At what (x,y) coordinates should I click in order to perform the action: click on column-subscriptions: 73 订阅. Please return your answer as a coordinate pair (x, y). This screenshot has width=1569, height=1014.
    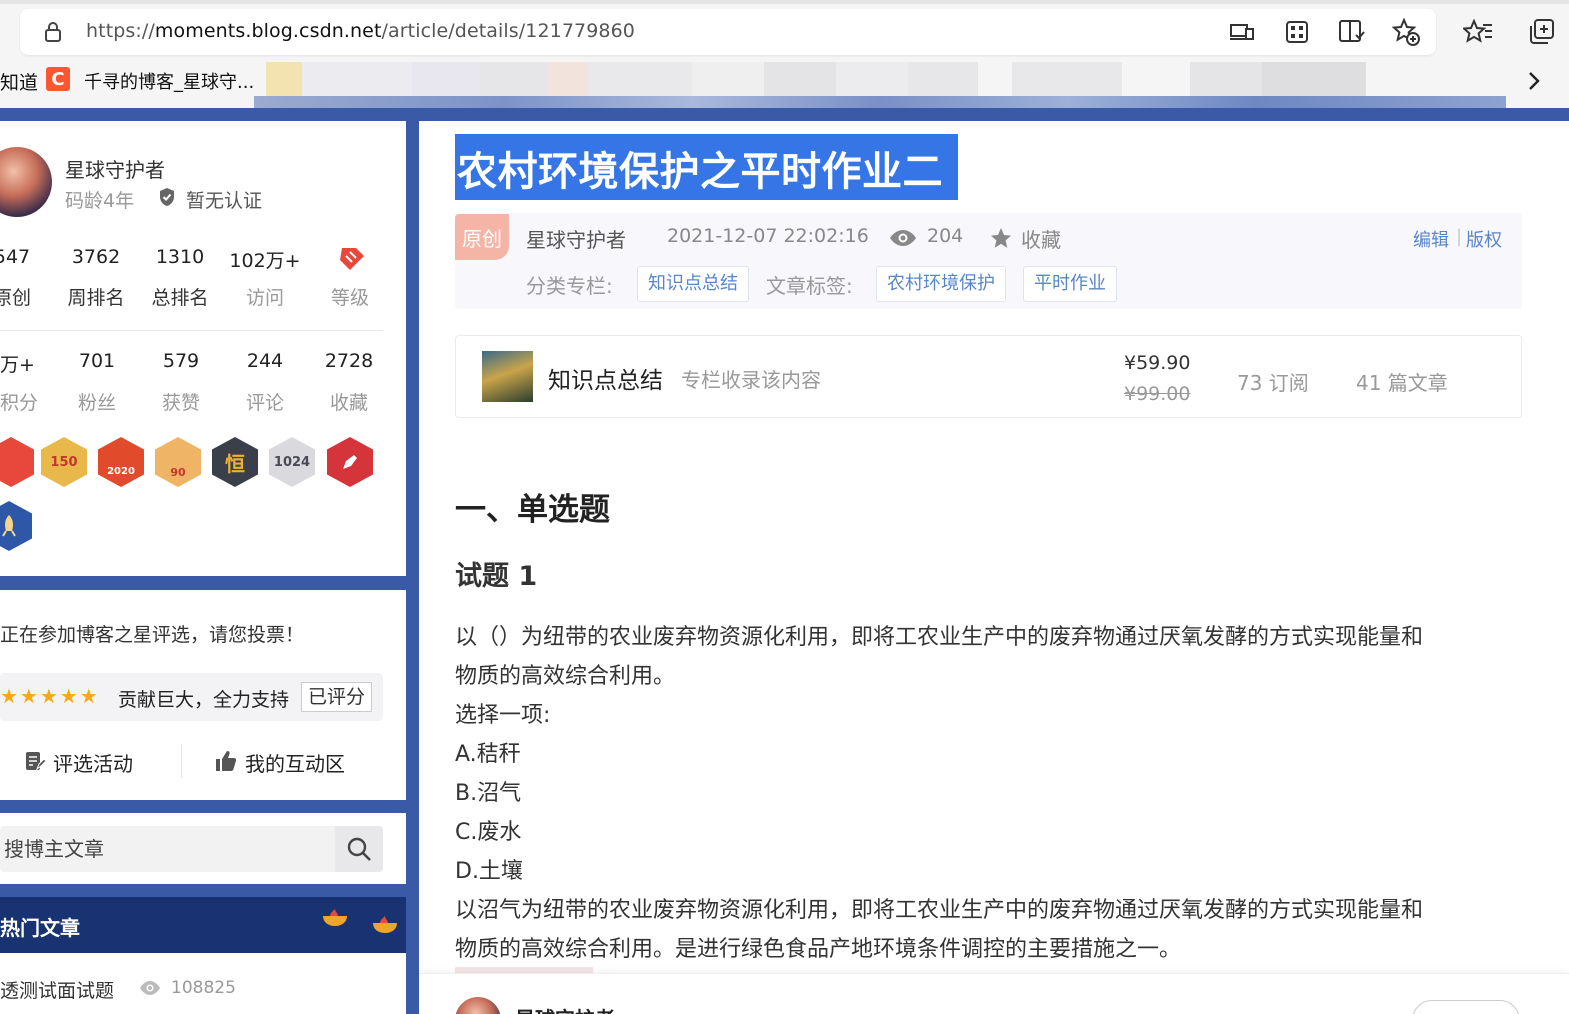
    Looking at the image, I should click on (1273, 383).